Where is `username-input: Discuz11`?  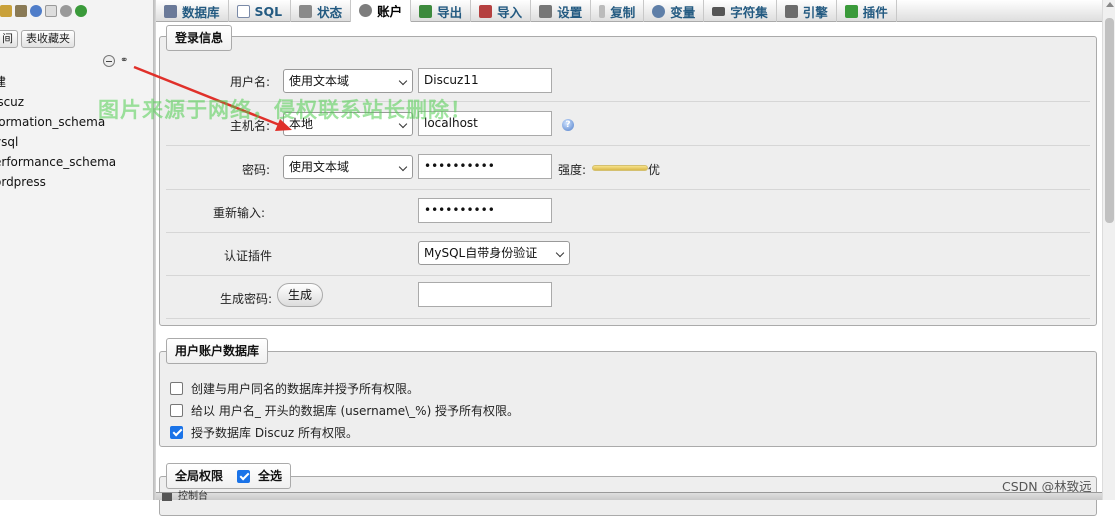 username-input: Discuz11 is located at coordinates (485, 80).